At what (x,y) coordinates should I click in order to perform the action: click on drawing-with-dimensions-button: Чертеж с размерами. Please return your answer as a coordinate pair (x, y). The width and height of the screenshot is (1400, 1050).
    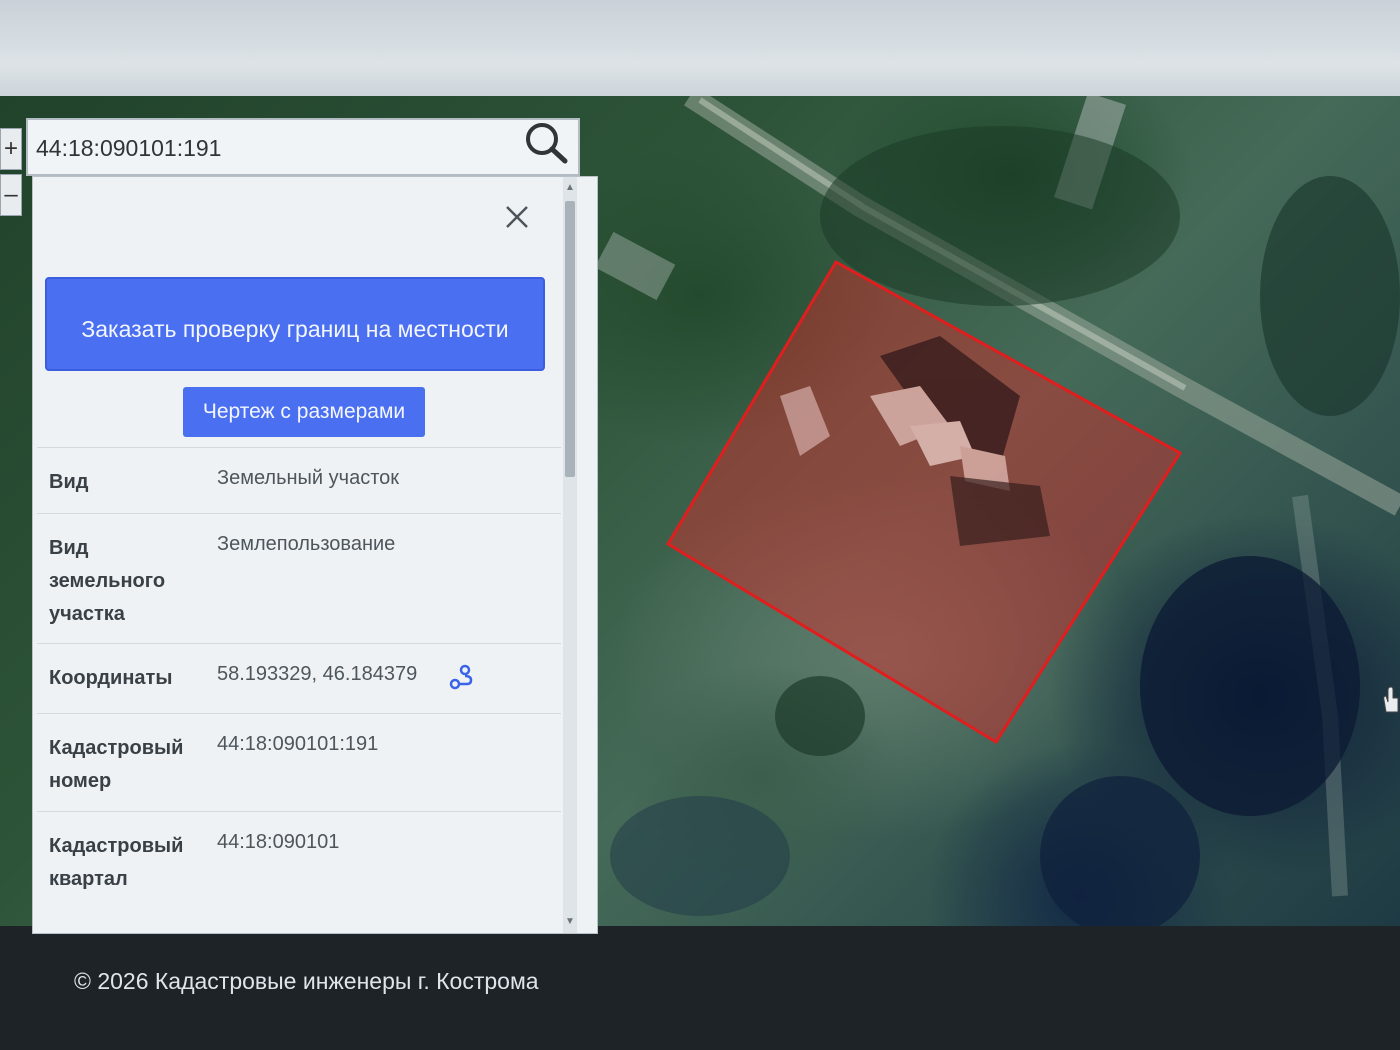
    Looking at the image, I should click on (304, 412).